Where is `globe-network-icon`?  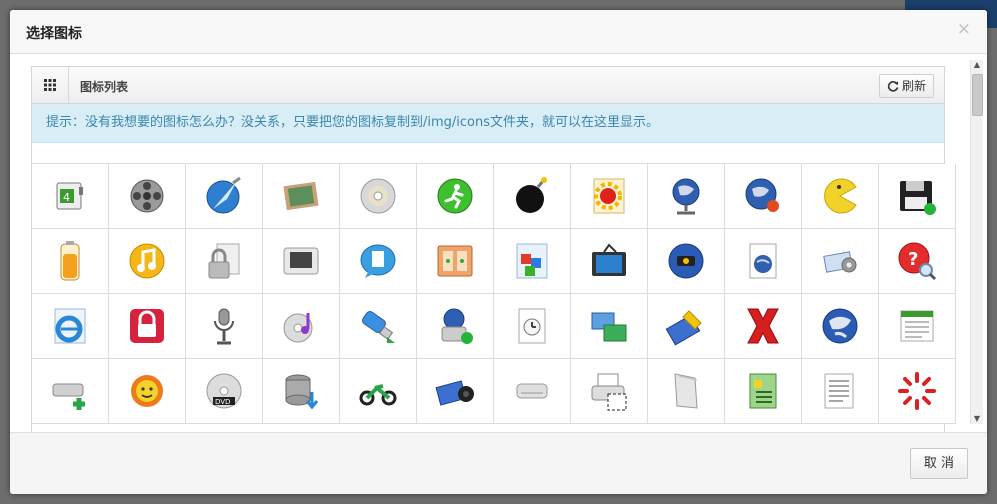
globe-network-icon is located at coordinates (686, 196).